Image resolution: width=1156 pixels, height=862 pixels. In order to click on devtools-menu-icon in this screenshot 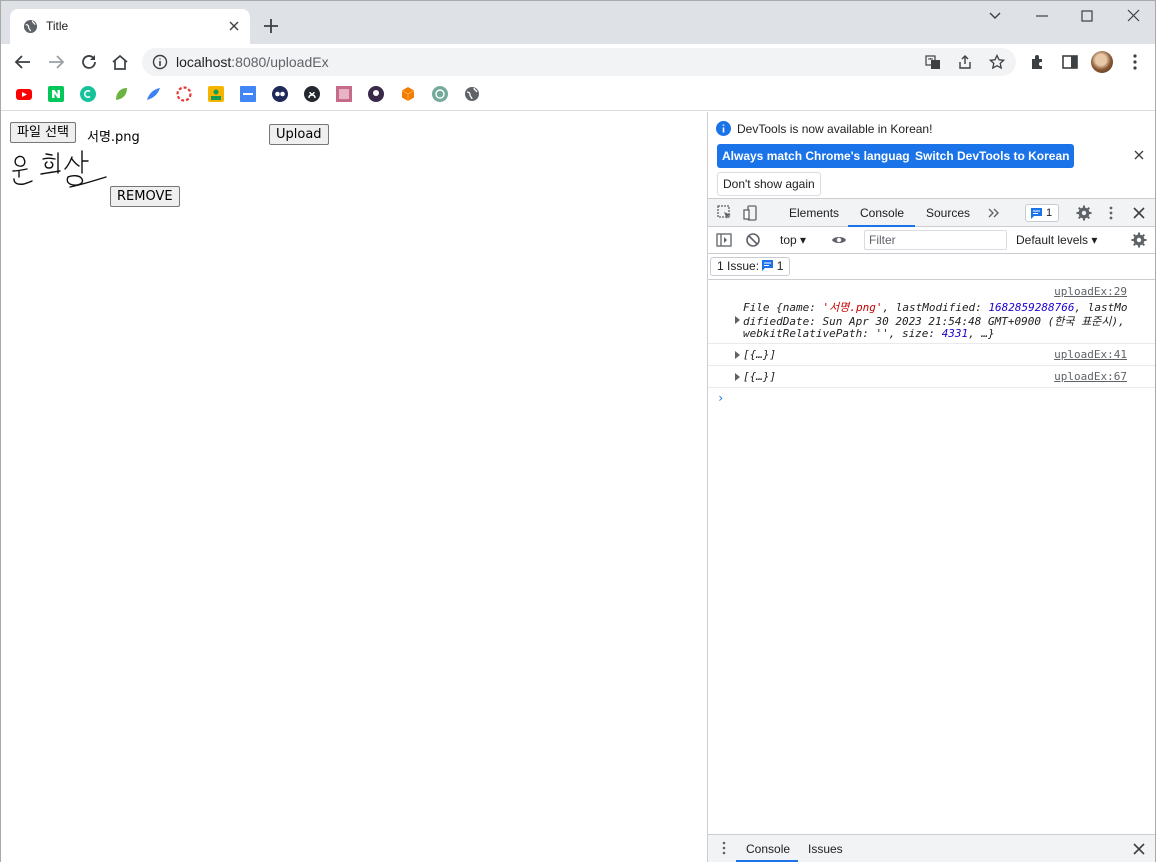, I will do `click(1111, 213)`.